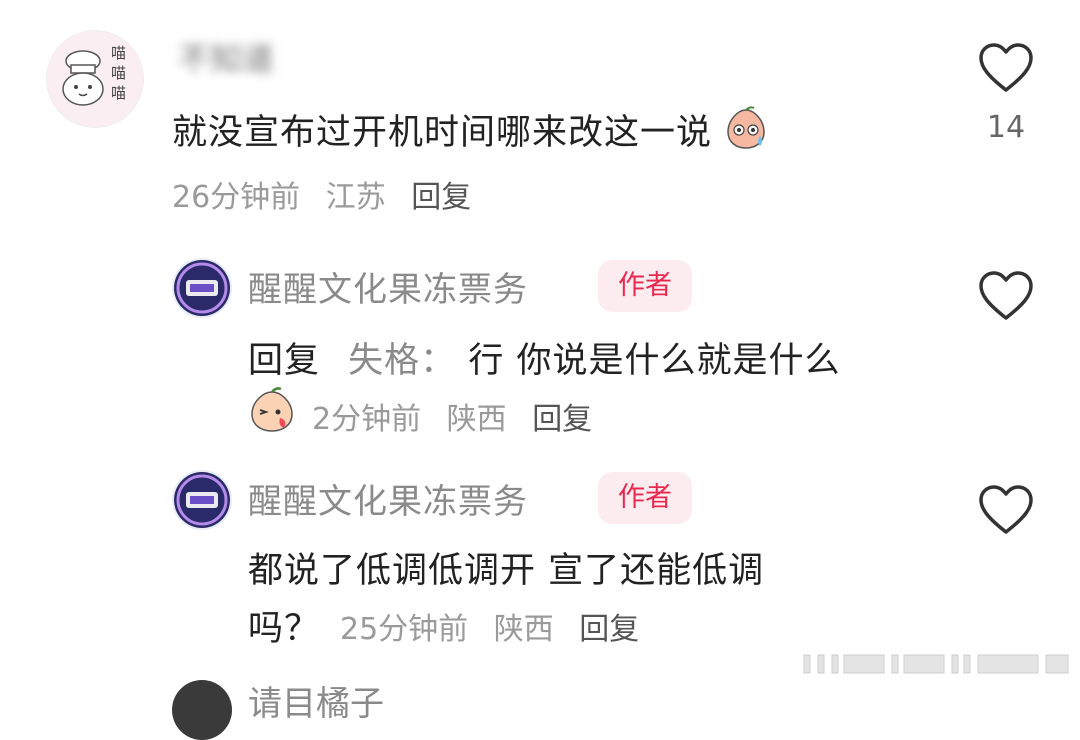 The width and height of the screenshot is (1080, 740). I want to click on avatar-text: 喵喵喵, so click(119, 73).